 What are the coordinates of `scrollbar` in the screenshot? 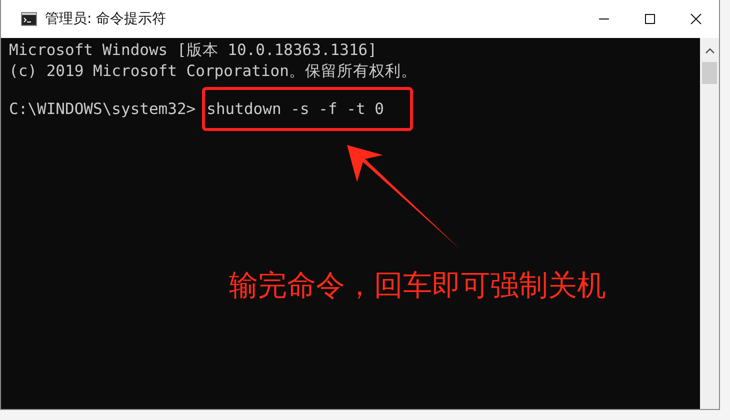 It's located at (709, 223).